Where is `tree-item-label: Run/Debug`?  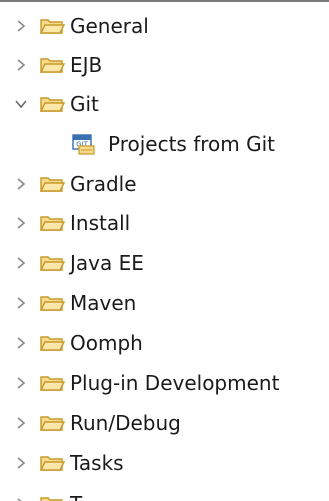 tree-item-label: Run/Debug is located at coordinates (125, 423).